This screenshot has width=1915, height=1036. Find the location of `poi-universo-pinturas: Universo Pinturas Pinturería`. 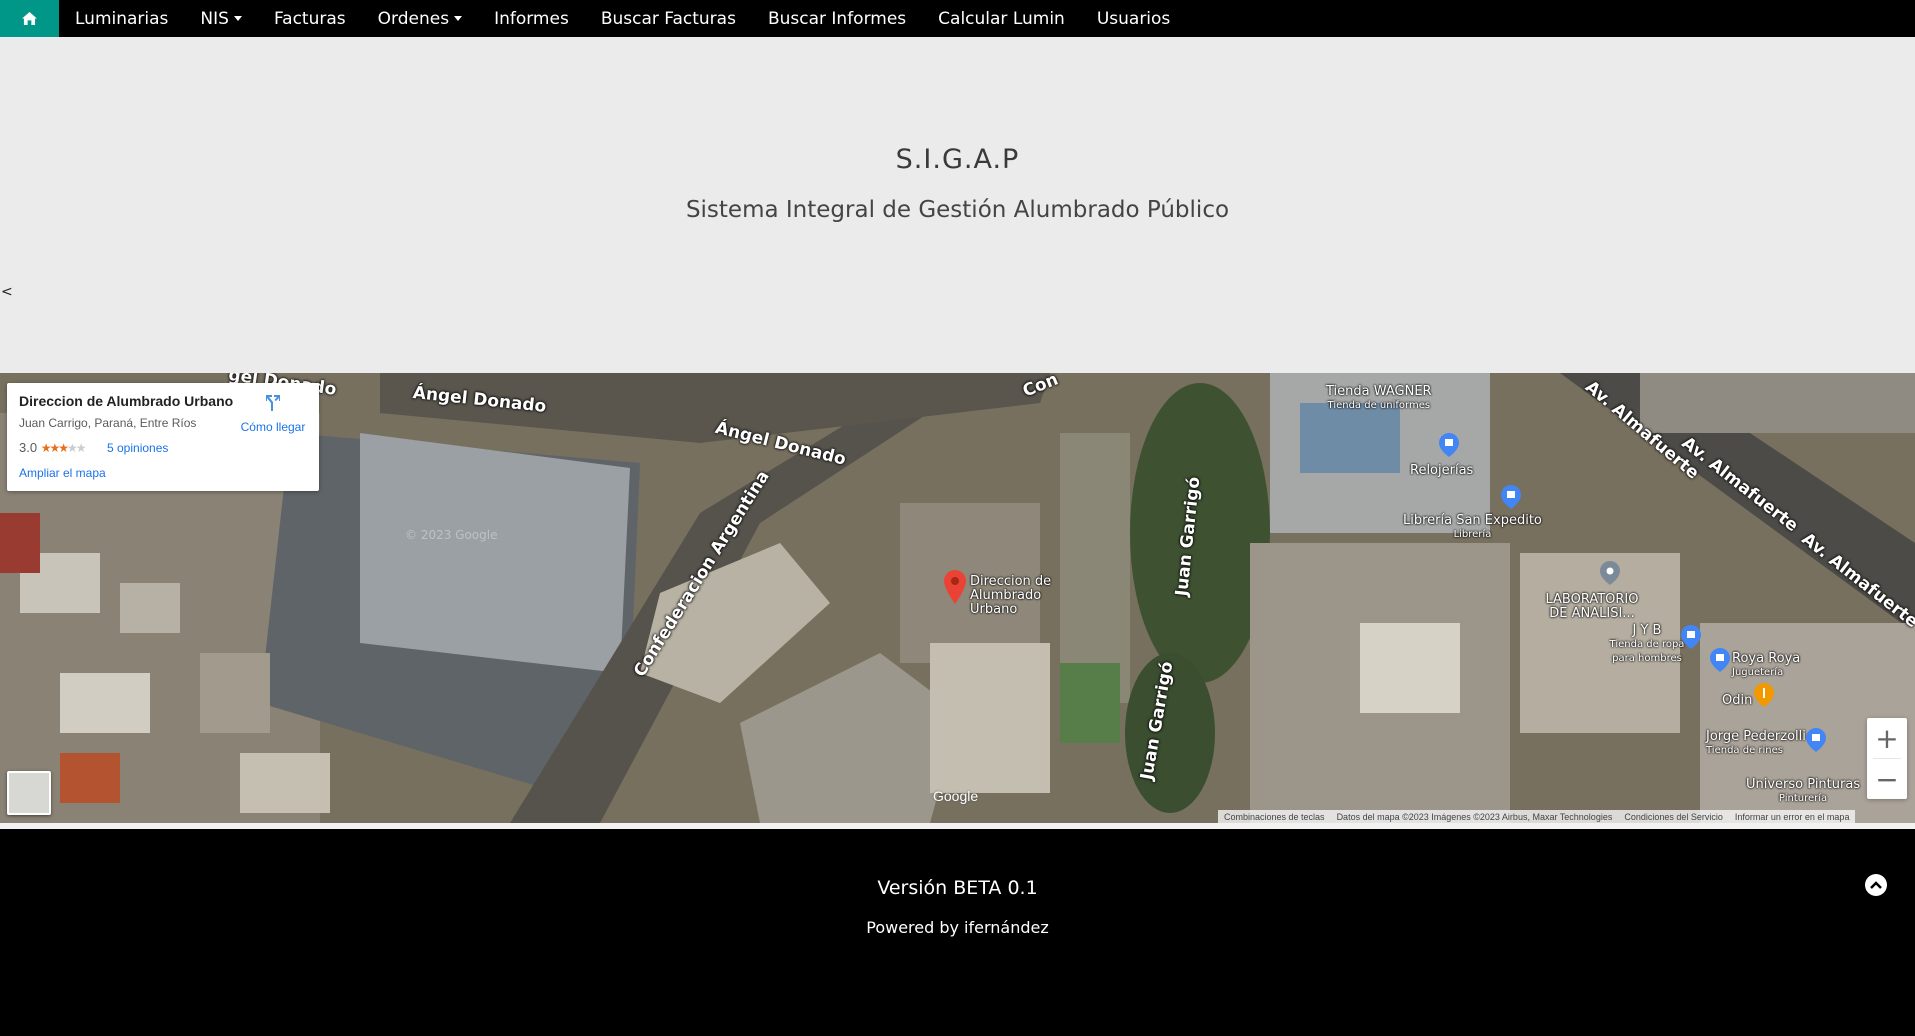

poi-universo-pinturas: Universo Pinturas Pinturería is located at coordinates (1803, 792).